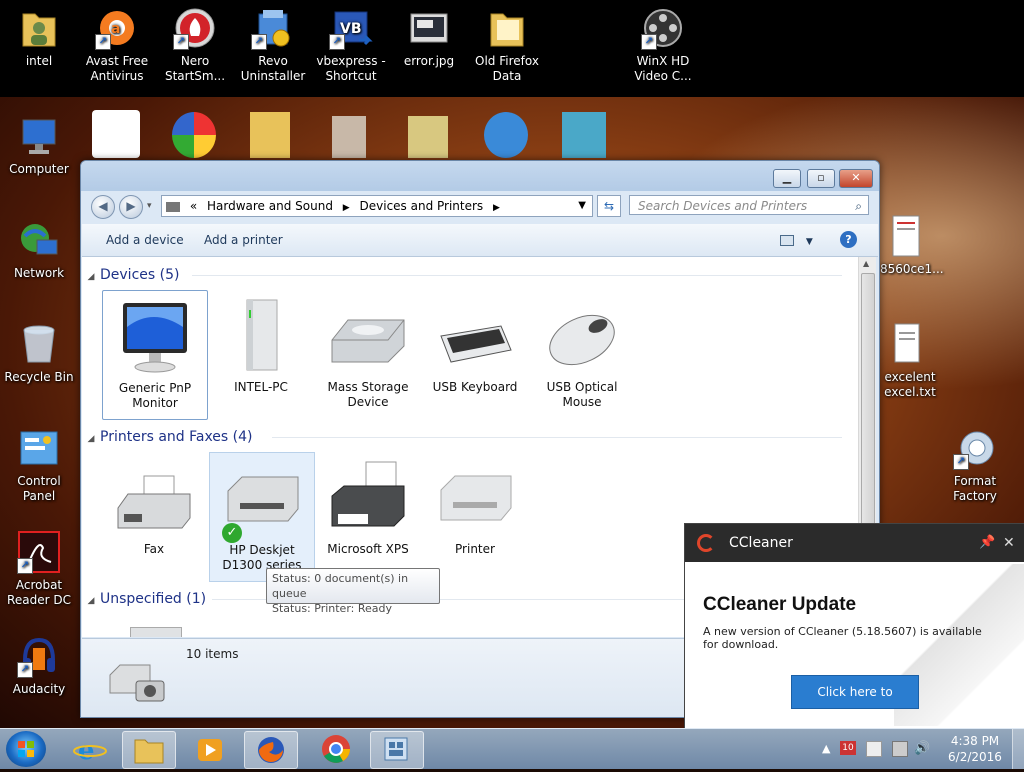  I want to click on device-label: Printer, so click(475, 549).